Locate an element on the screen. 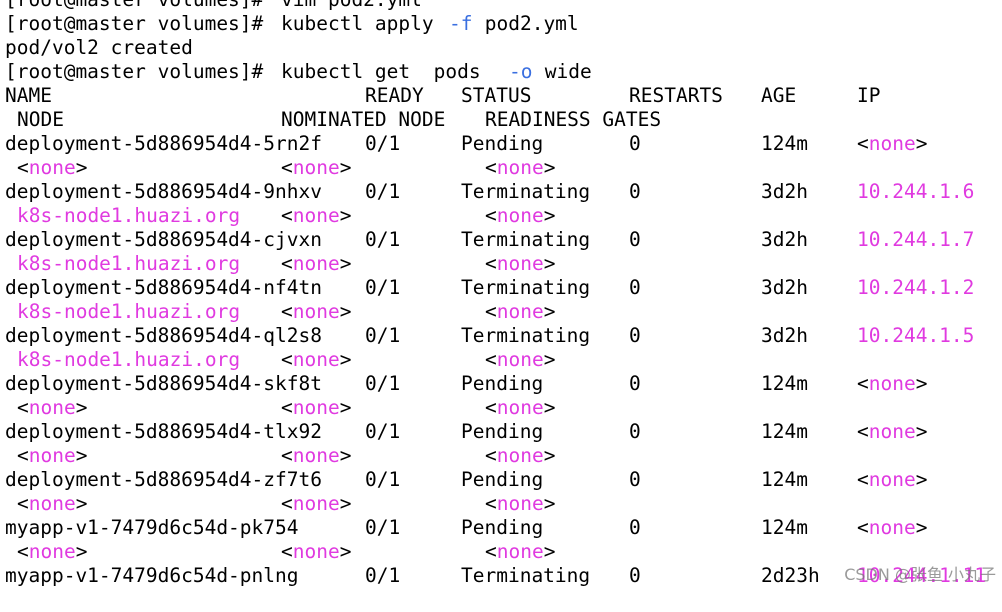 The width and height of the screenshot is (1002, 612). pod-name: deployment-5d886954d4-tlx92 is located at coordinates (163, 431).